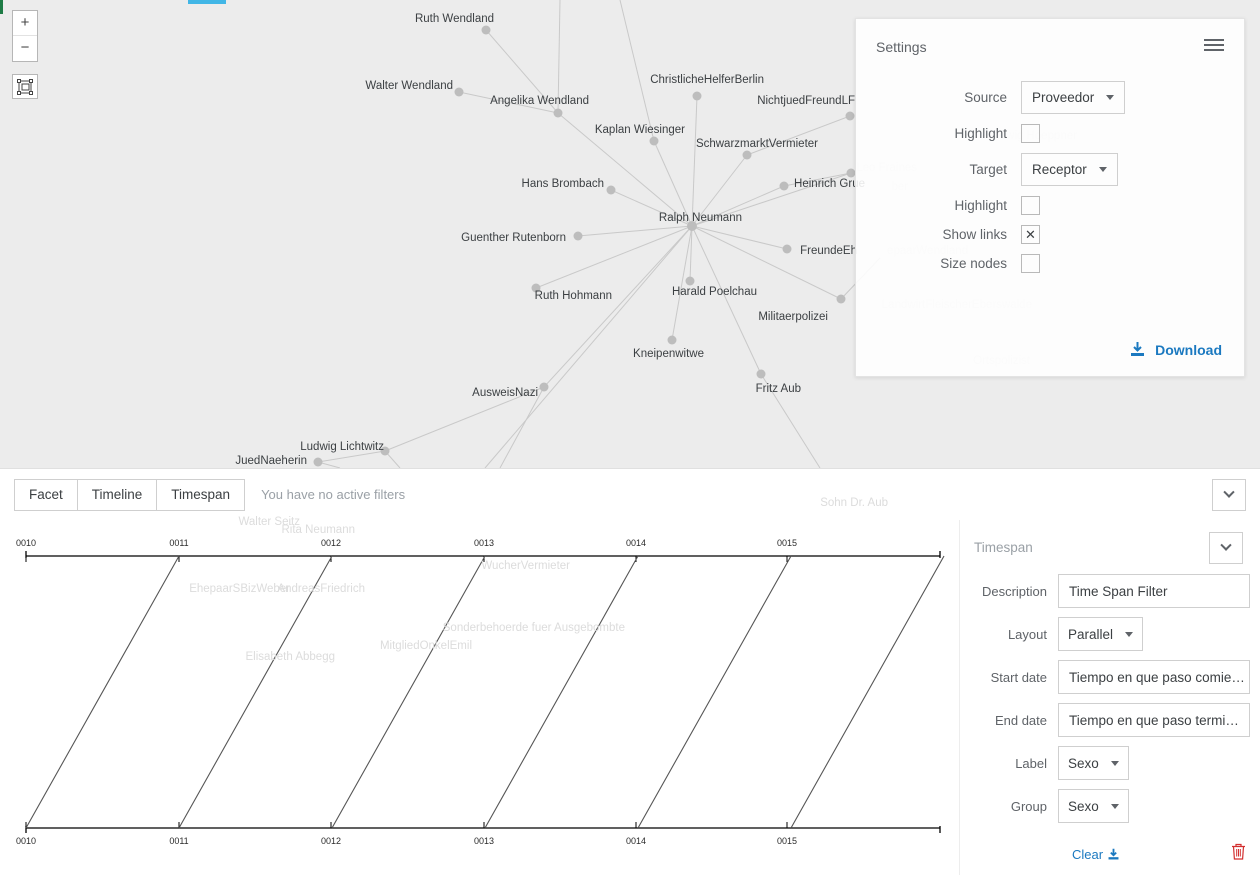 The height and width of the screenshot is (875, 1260). Describe the element at coordinates (25, 23) in the screenshot. I see `zoom-in-button: +` at that location.